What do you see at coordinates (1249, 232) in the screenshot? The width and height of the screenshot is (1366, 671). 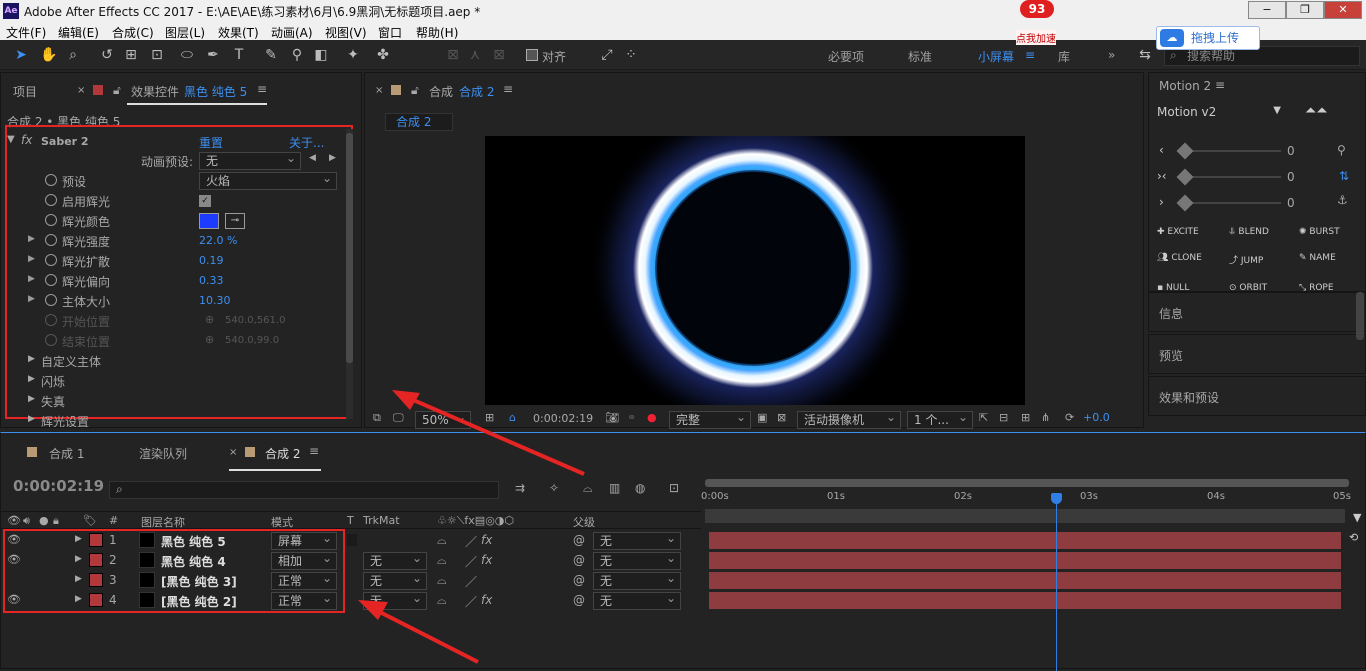 I see `blend-button: ⥥ BLEND` at bounding box center [1249, 232].